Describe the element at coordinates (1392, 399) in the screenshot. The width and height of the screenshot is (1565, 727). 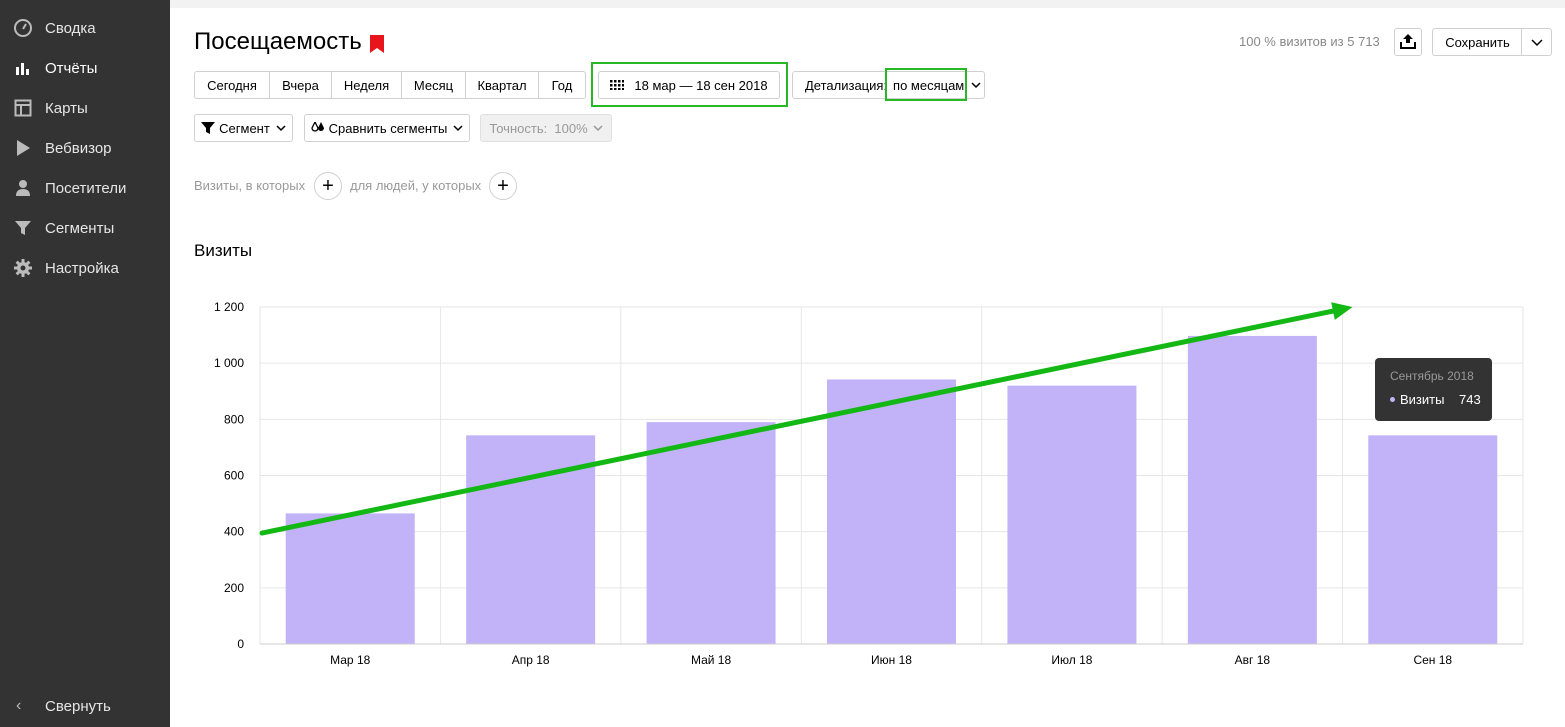
I see `tooltip-series-dot` at that location.